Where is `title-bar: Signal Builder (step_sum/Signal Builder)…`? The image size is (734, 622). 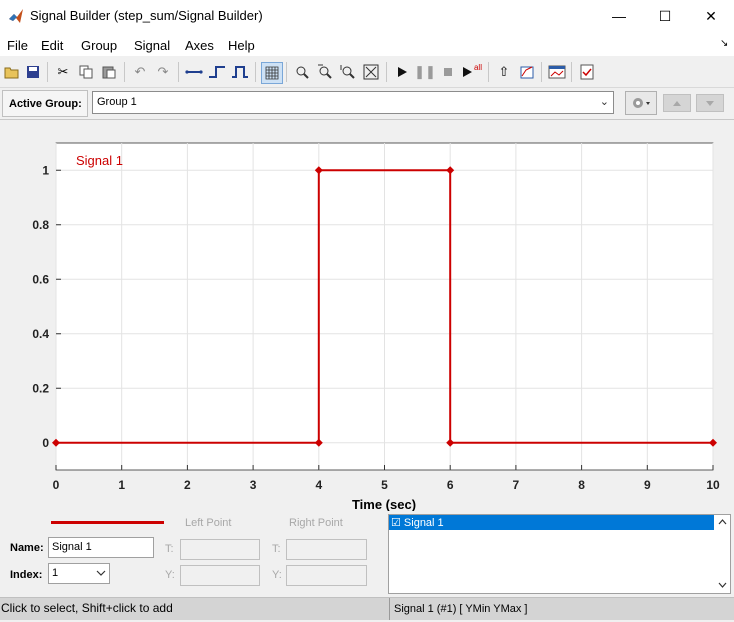
title-bar: Signal Builder (step_sum/Signal Builder)… is located at coordinates (367, 16).